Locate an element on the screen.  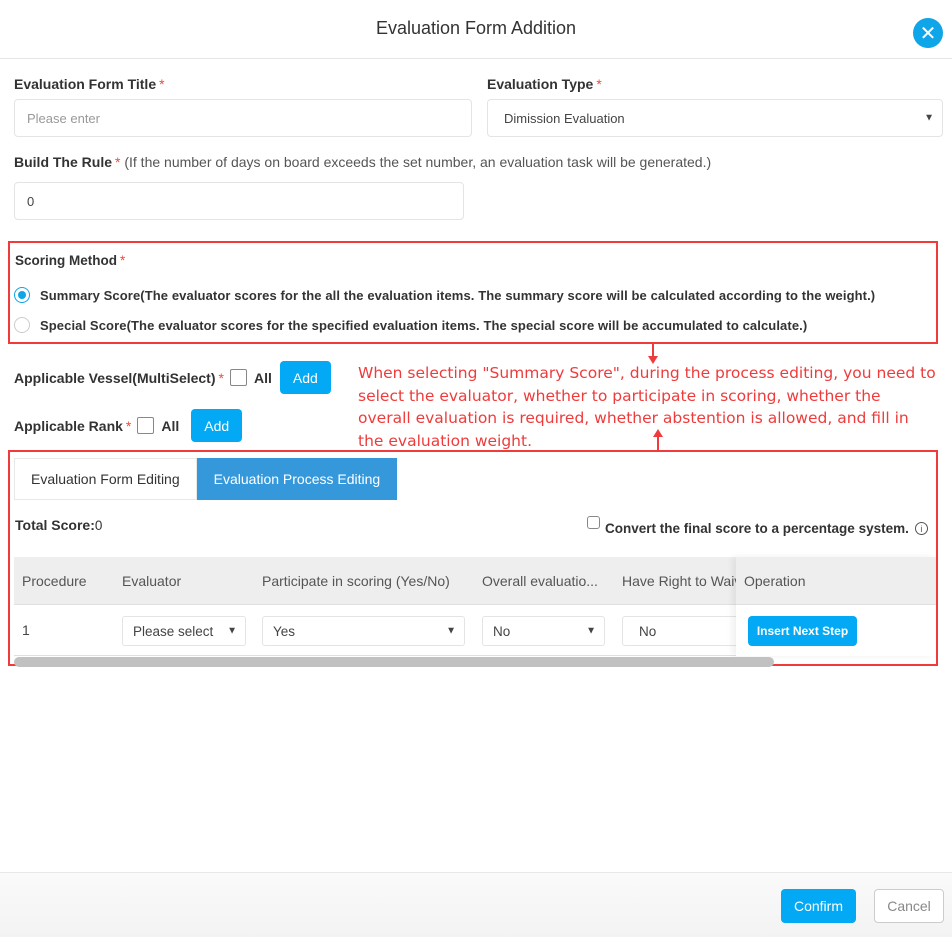
tab-evaluation-form-editing: Evaluation Form Editing is located at coordinates (105, 479).